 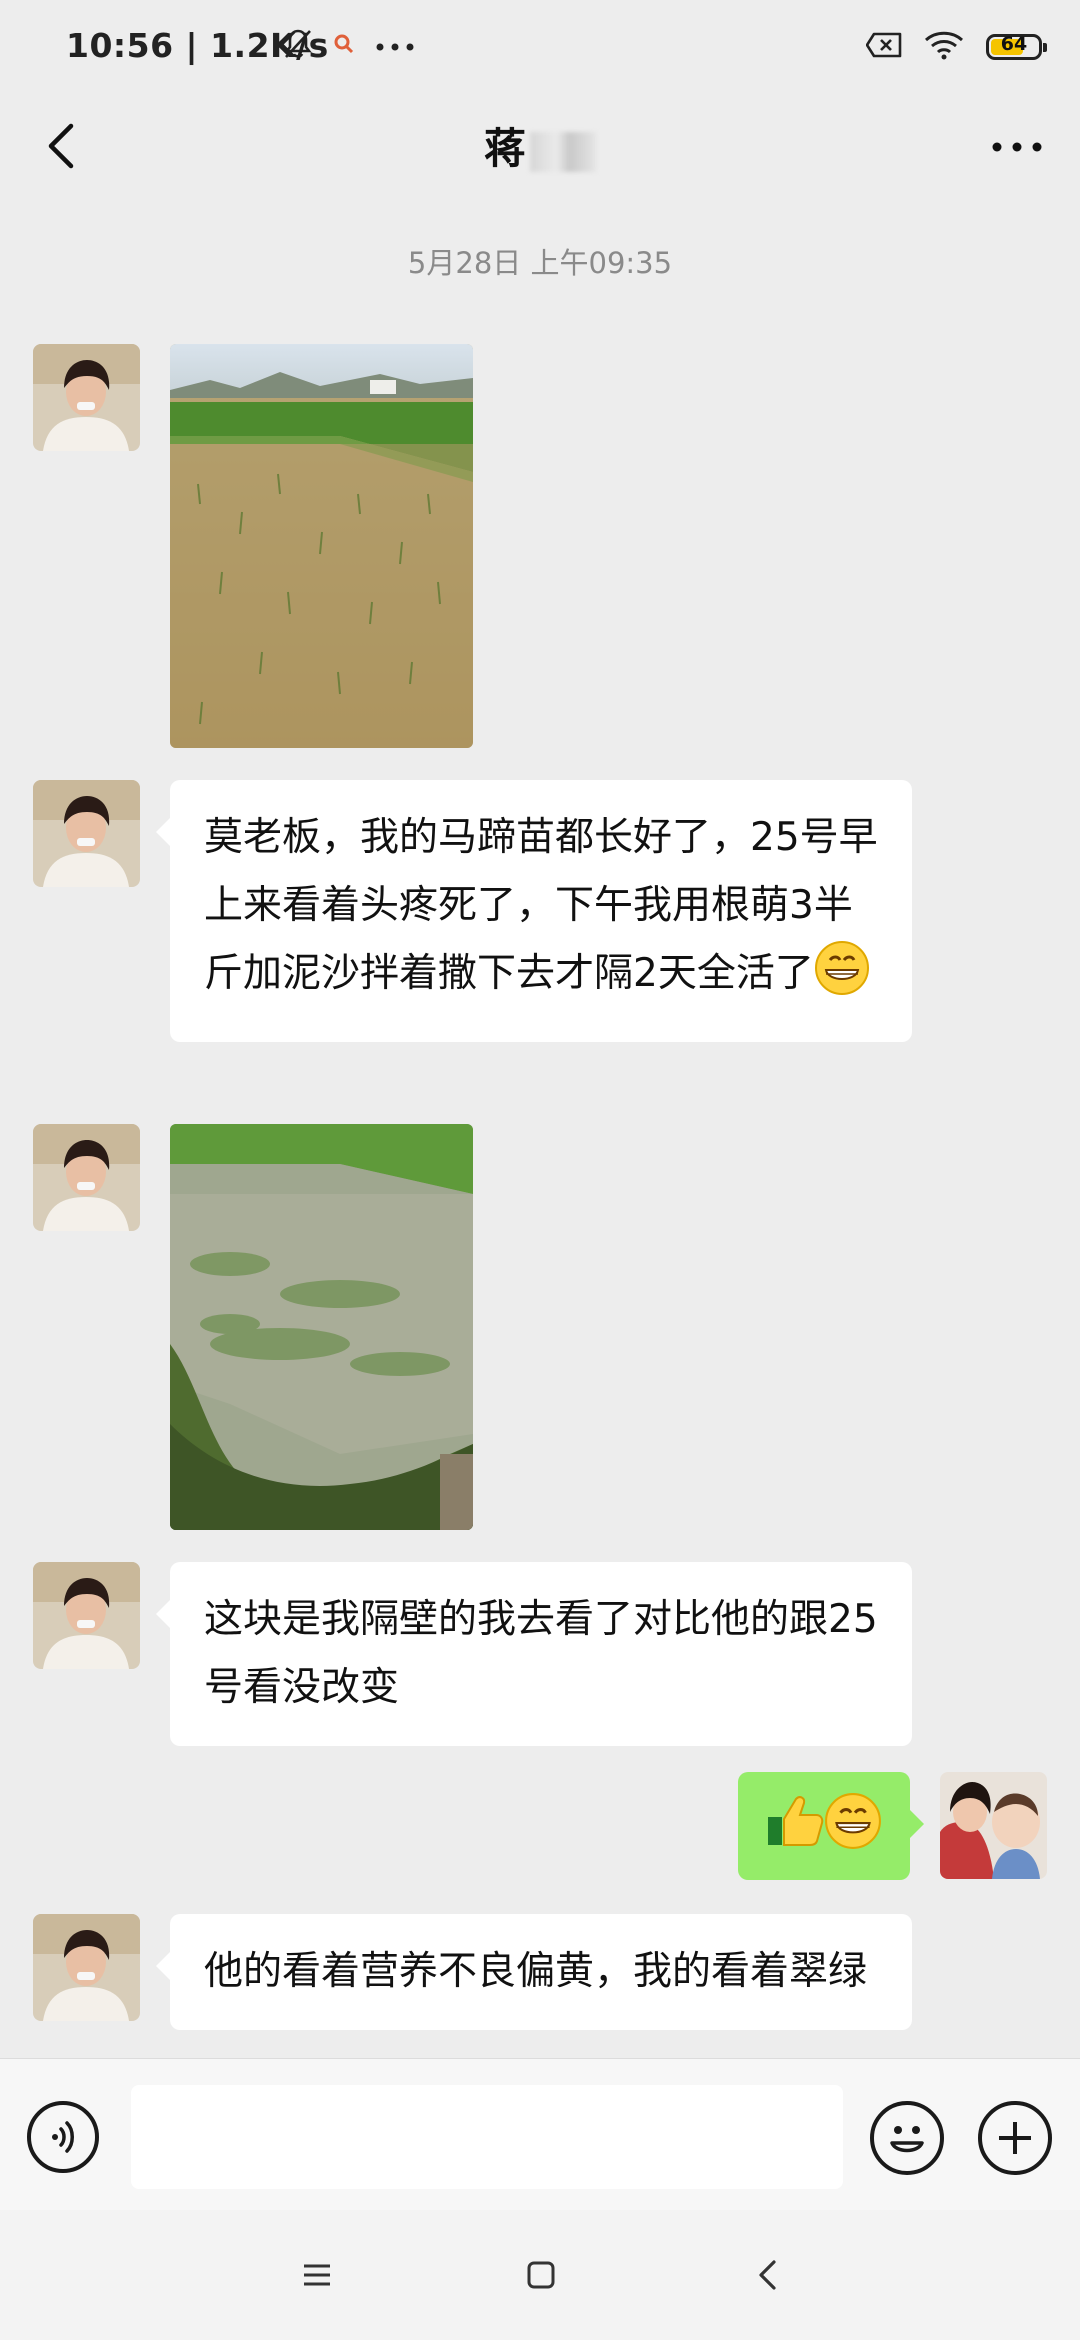 I want to click on status-icons-left, so click(x=349, y=46).